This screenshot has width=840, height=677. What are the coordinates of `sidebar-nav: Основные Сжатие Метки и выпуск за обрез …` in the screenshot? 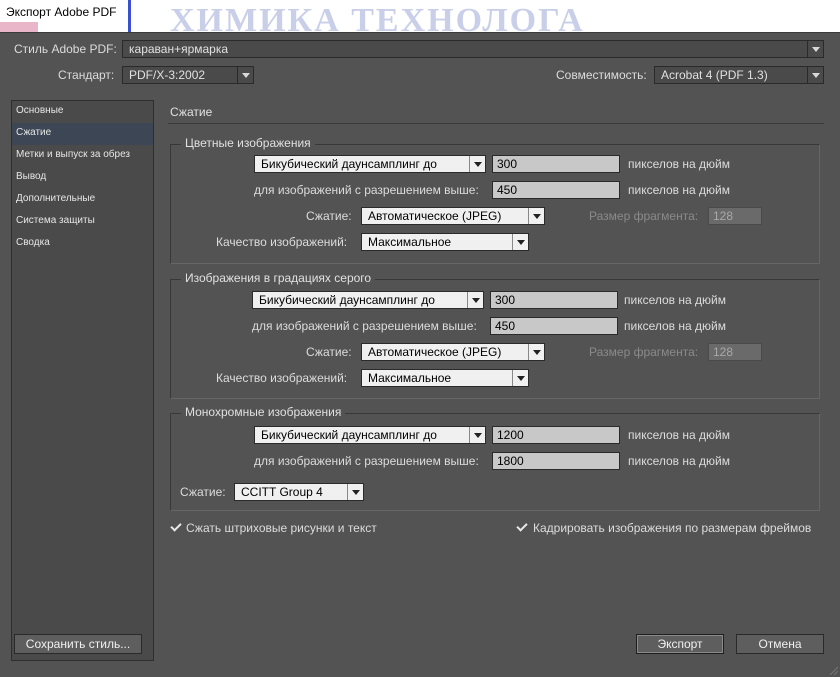 It's located at (82, 380).